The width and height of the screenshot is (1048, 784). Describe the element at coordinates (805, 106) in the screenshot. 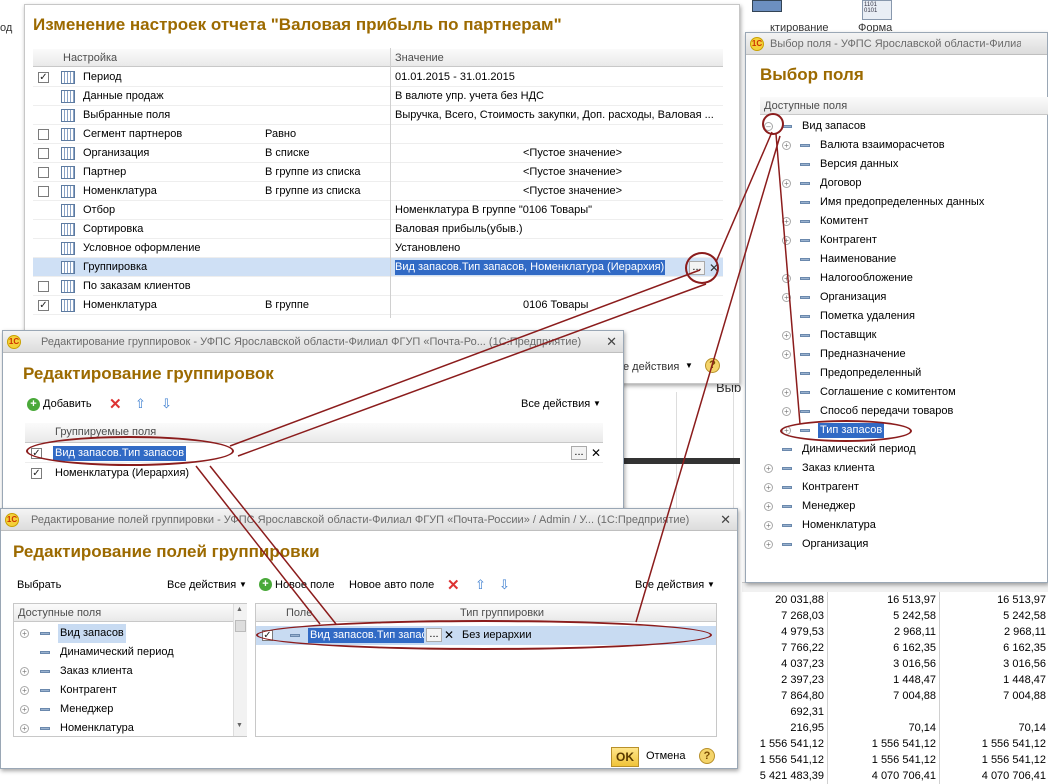

I see `field-window-col: Доступные поля` at that location.